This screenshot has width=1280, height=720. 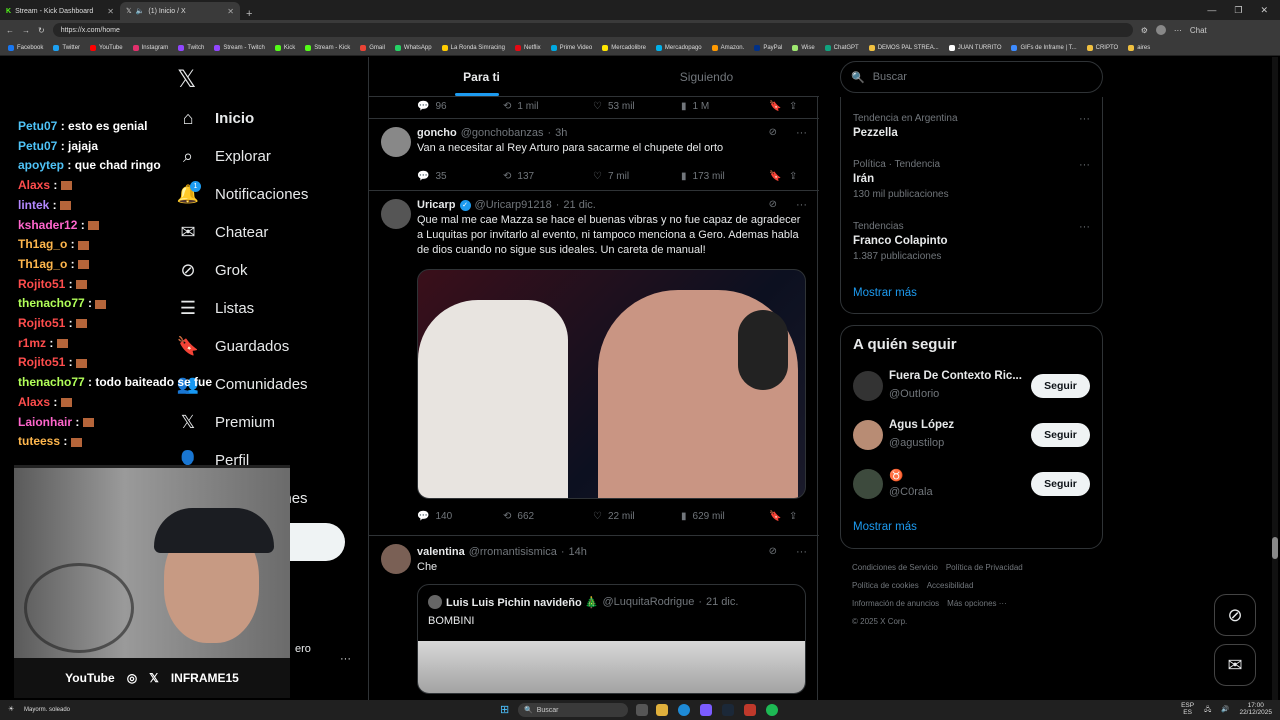 What do you see at coordinates (803, 47) in the screenshot?
I see `bookmark-item: Wise` at bounding box center [803, 47].